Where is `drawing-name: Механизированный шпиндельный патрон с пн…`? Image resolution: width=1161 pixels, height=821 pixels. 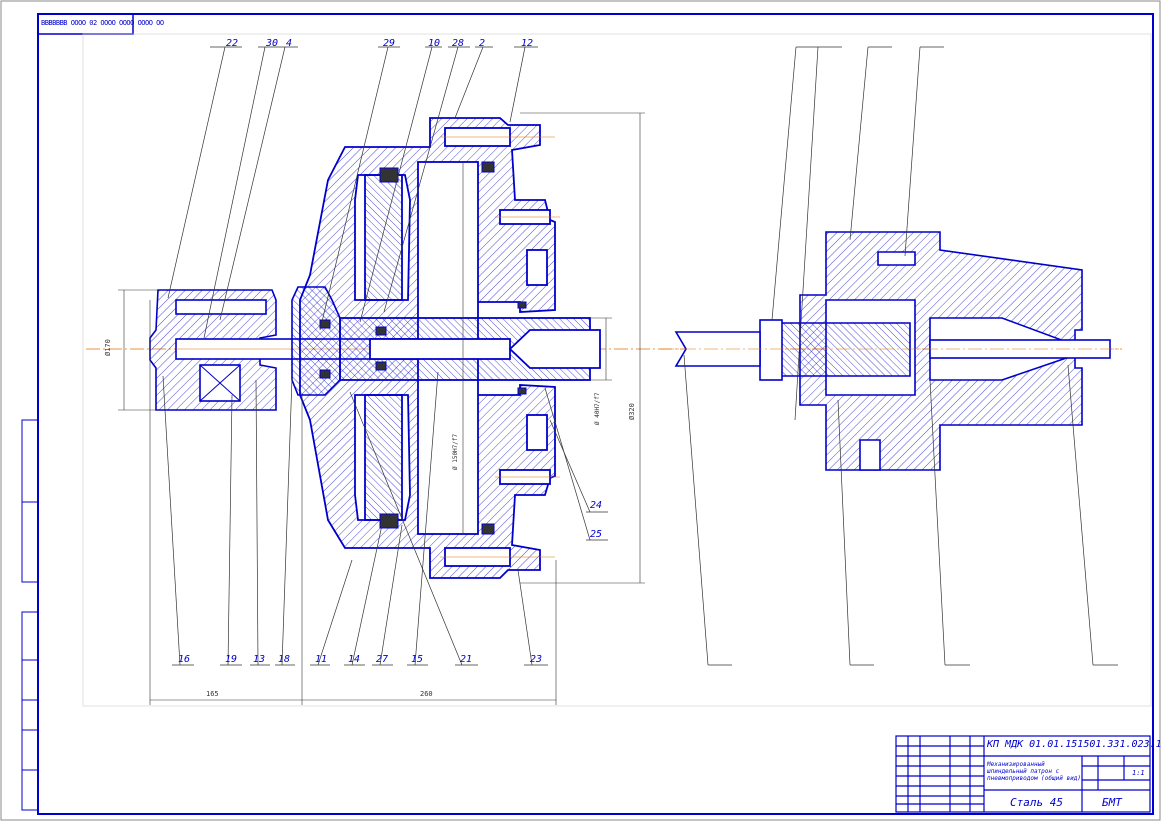 drawing-name: Механизированный шпиндельный патрон с пн… is located at coordinates (1034, 771).